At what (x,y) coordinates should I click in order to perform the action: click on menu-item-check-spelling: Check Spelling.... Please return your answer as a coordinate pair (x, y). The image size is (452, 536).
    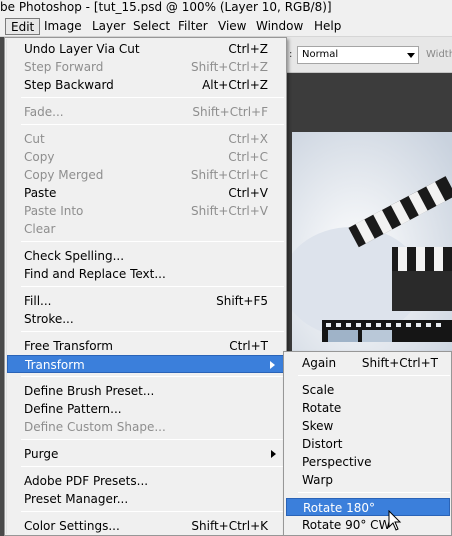
    Looking at the image, I should click on (145, 256).